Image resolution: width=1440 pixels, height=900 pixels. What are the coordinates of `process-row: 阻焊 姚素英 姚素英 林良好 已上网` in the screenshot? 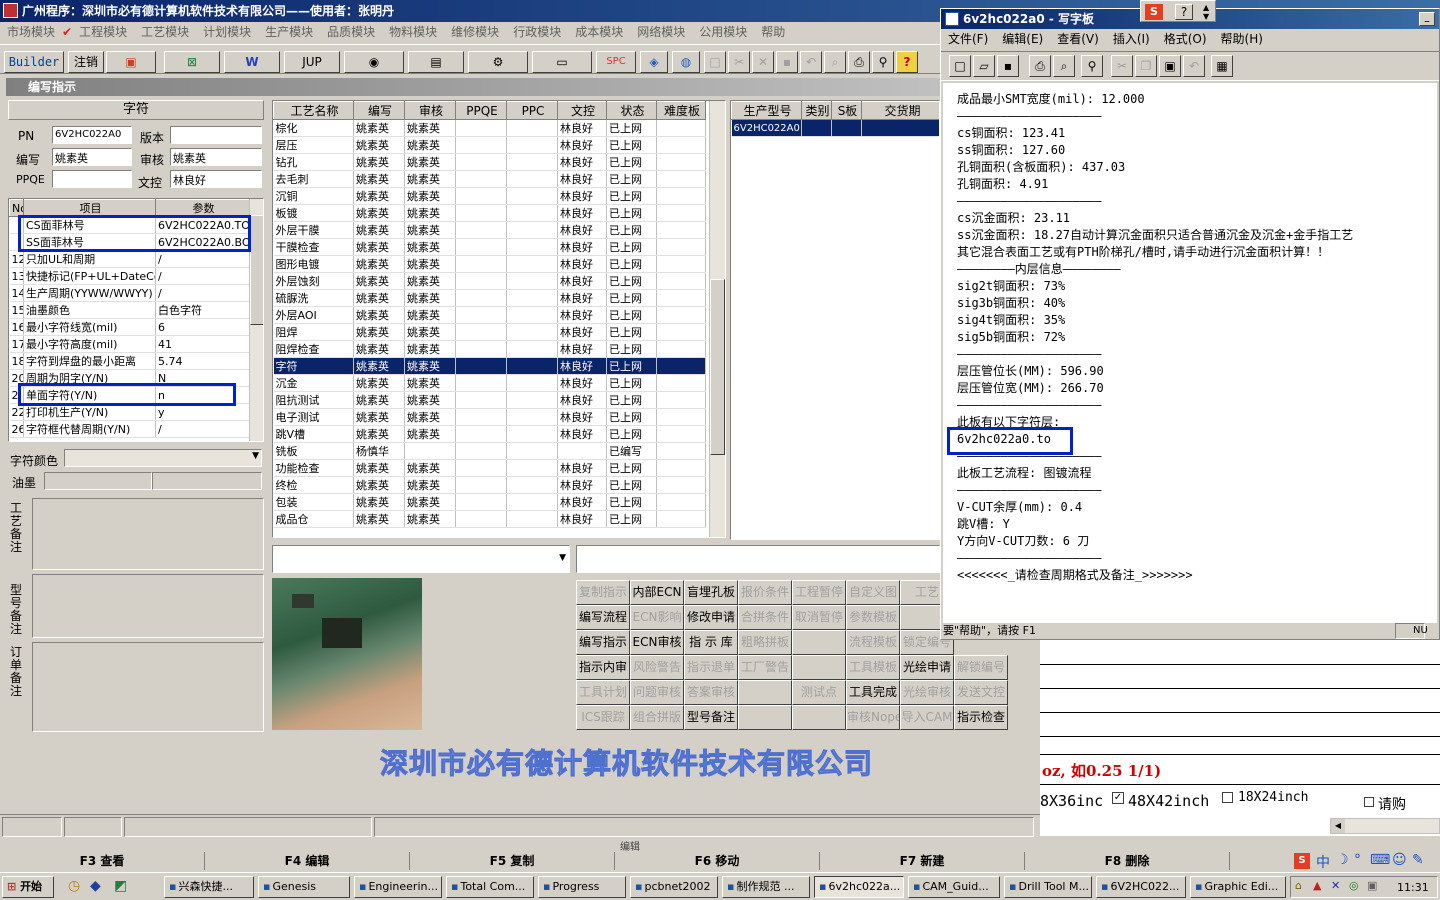 It's located at (489, 332).